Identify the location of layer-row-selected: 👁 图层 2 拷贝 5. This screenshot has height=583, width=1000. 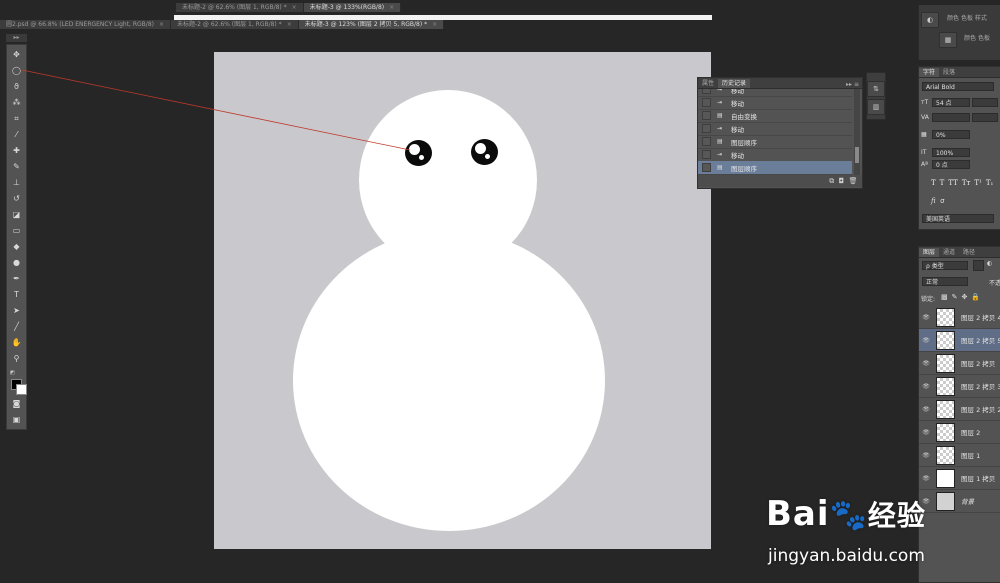
(959, 340).